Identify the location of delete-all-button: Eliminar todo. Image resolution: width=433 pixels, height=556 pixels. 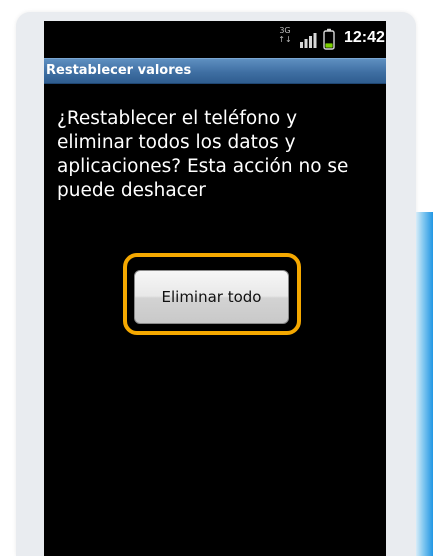
(211, 297).